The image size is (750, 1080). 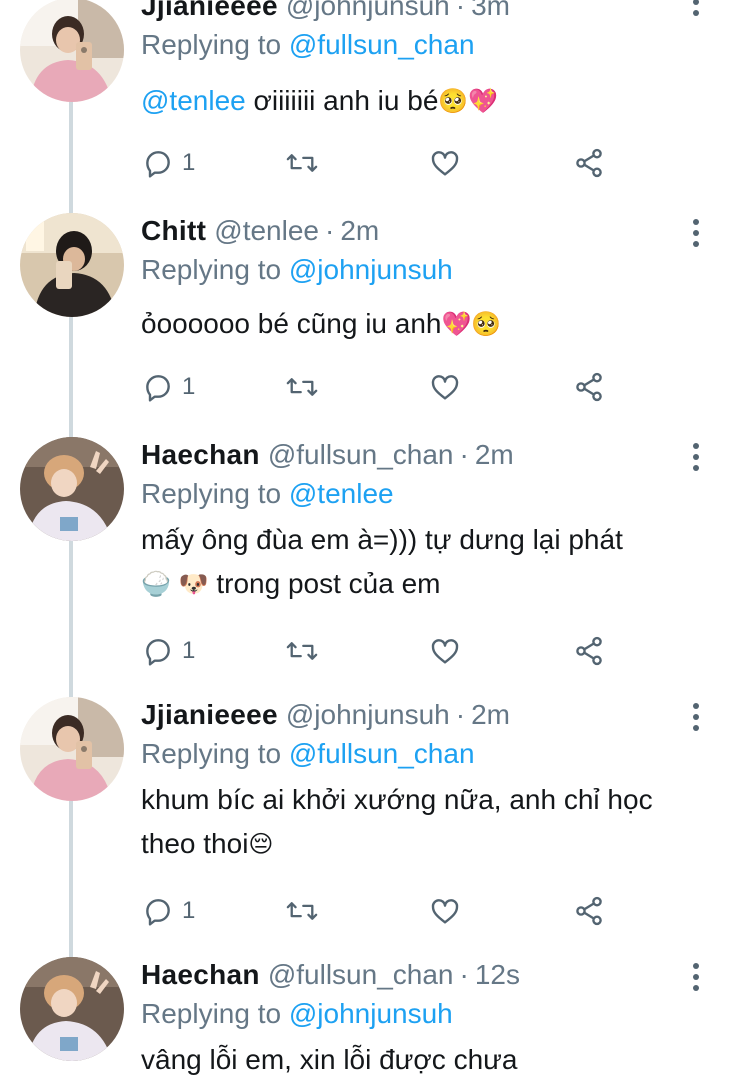 I want to click on timestamp: 12s, so click(x=497, y=974).